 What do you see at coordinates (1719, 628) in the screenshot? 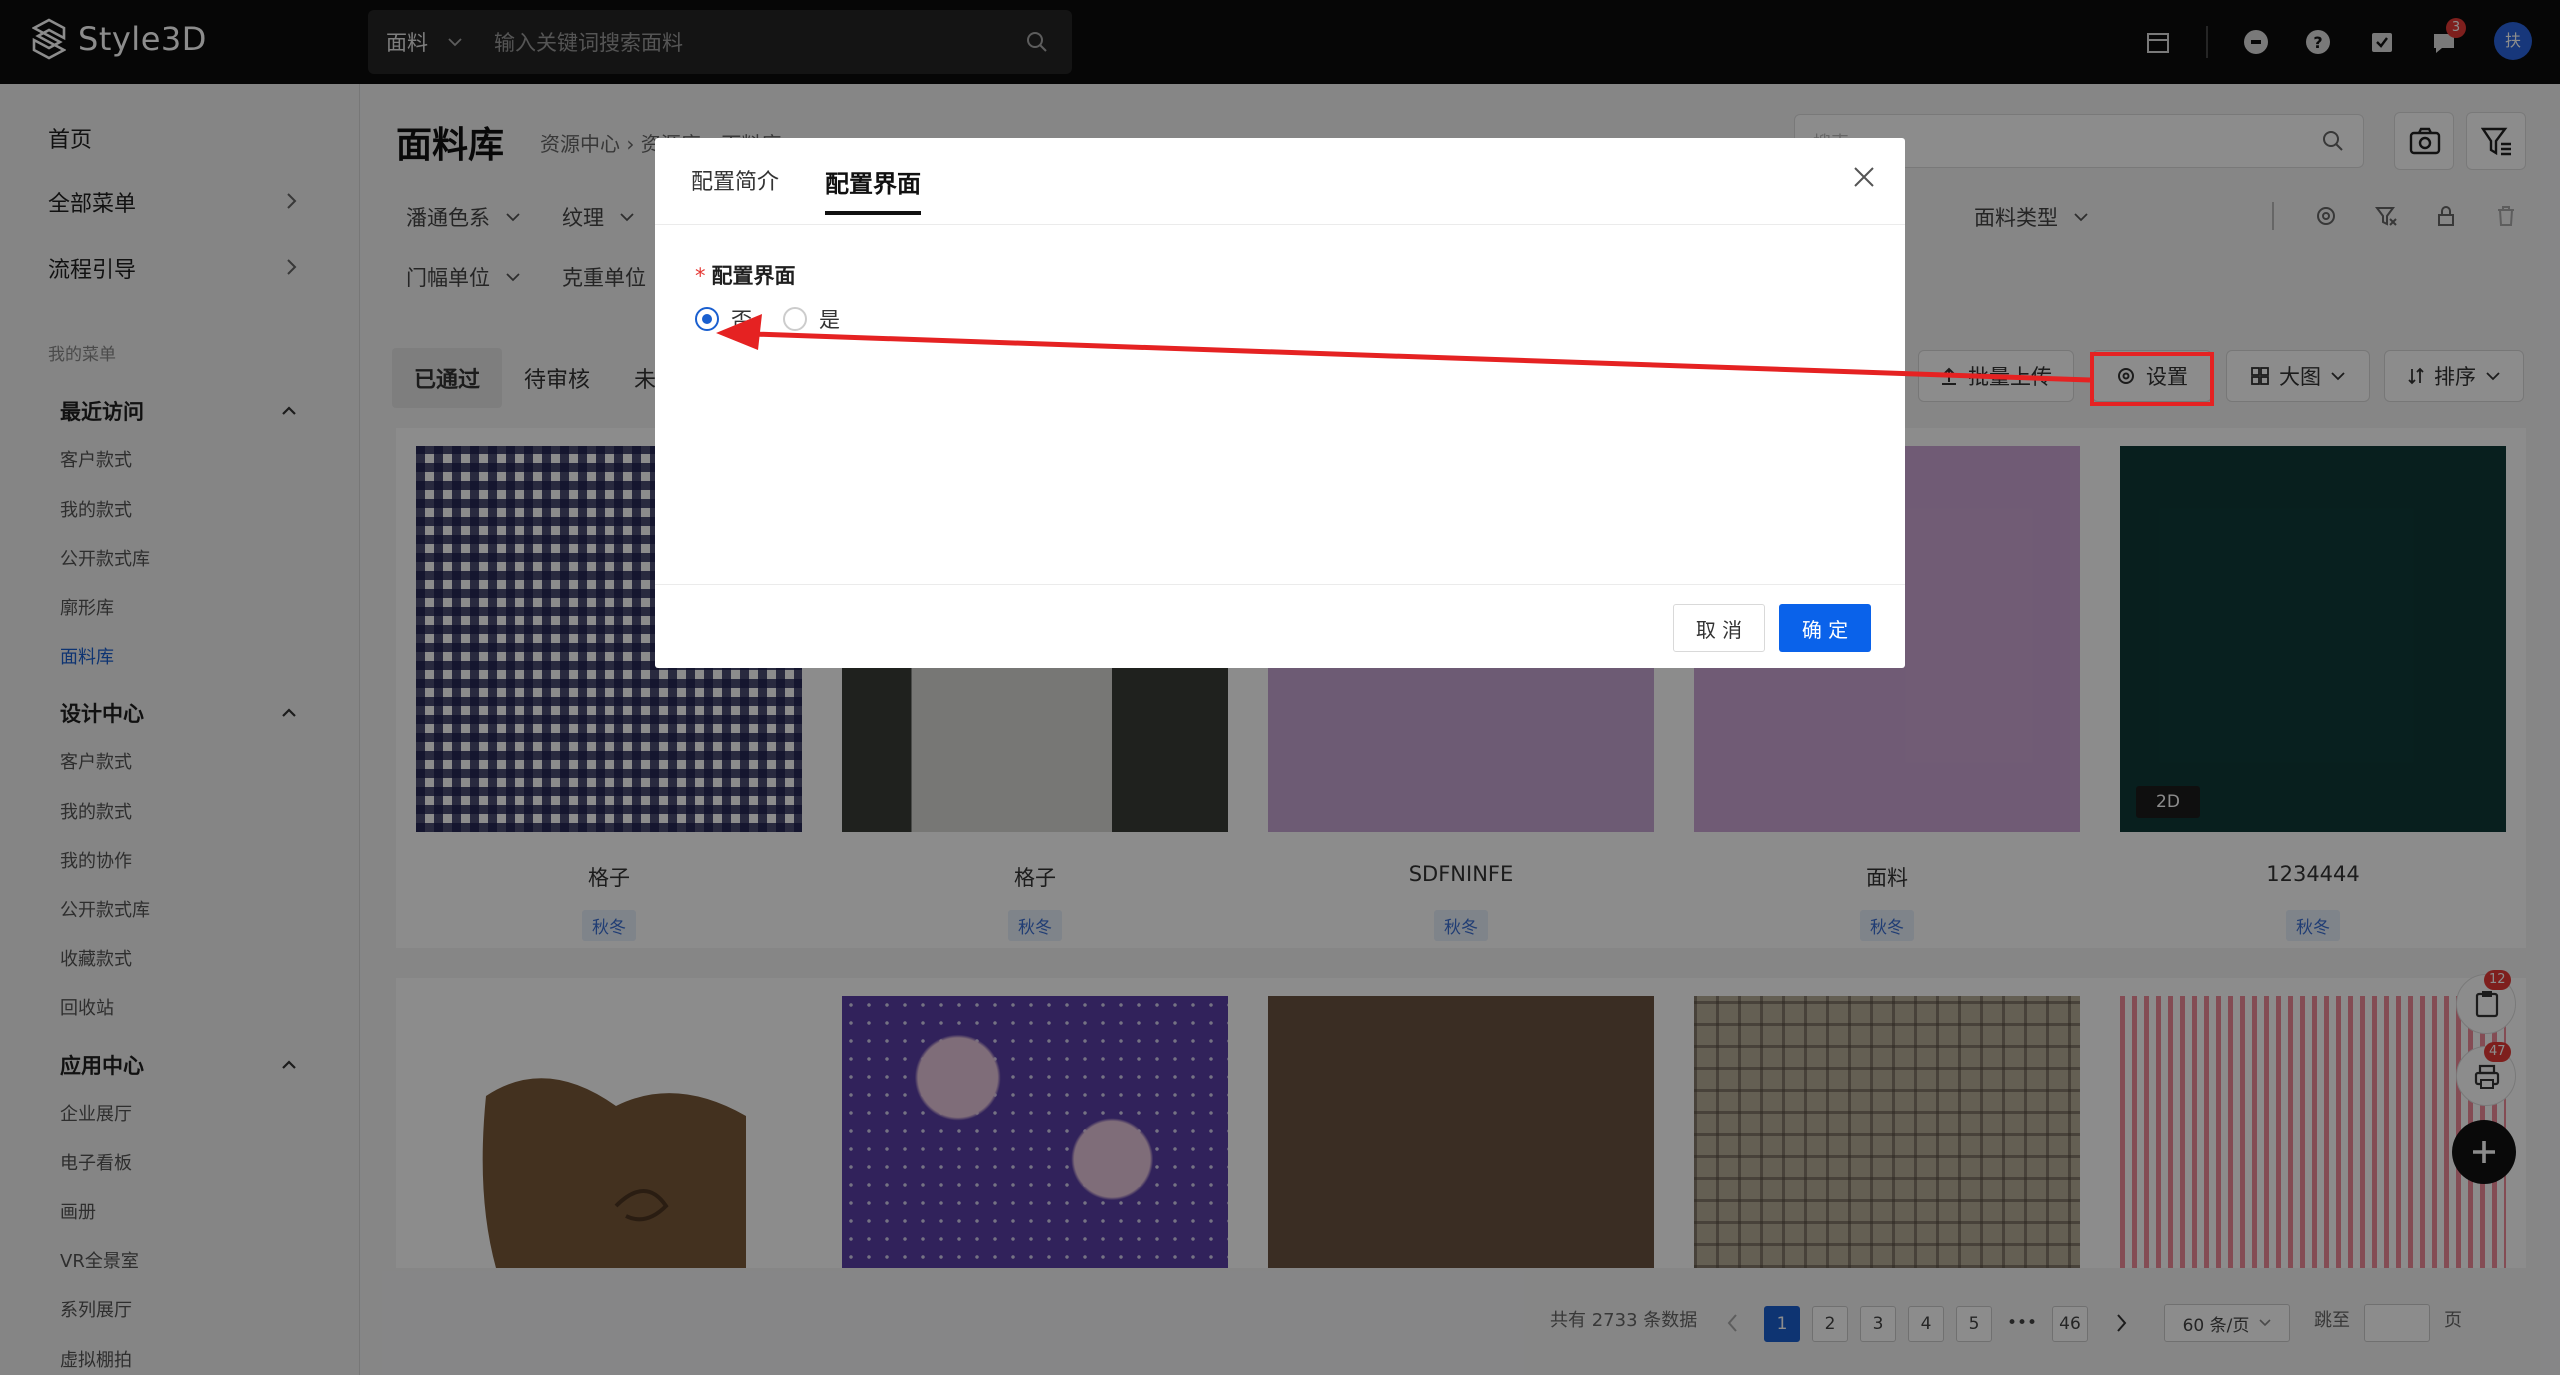
I see `cancel-button: 取 消` at bounding box center [1719, 628].